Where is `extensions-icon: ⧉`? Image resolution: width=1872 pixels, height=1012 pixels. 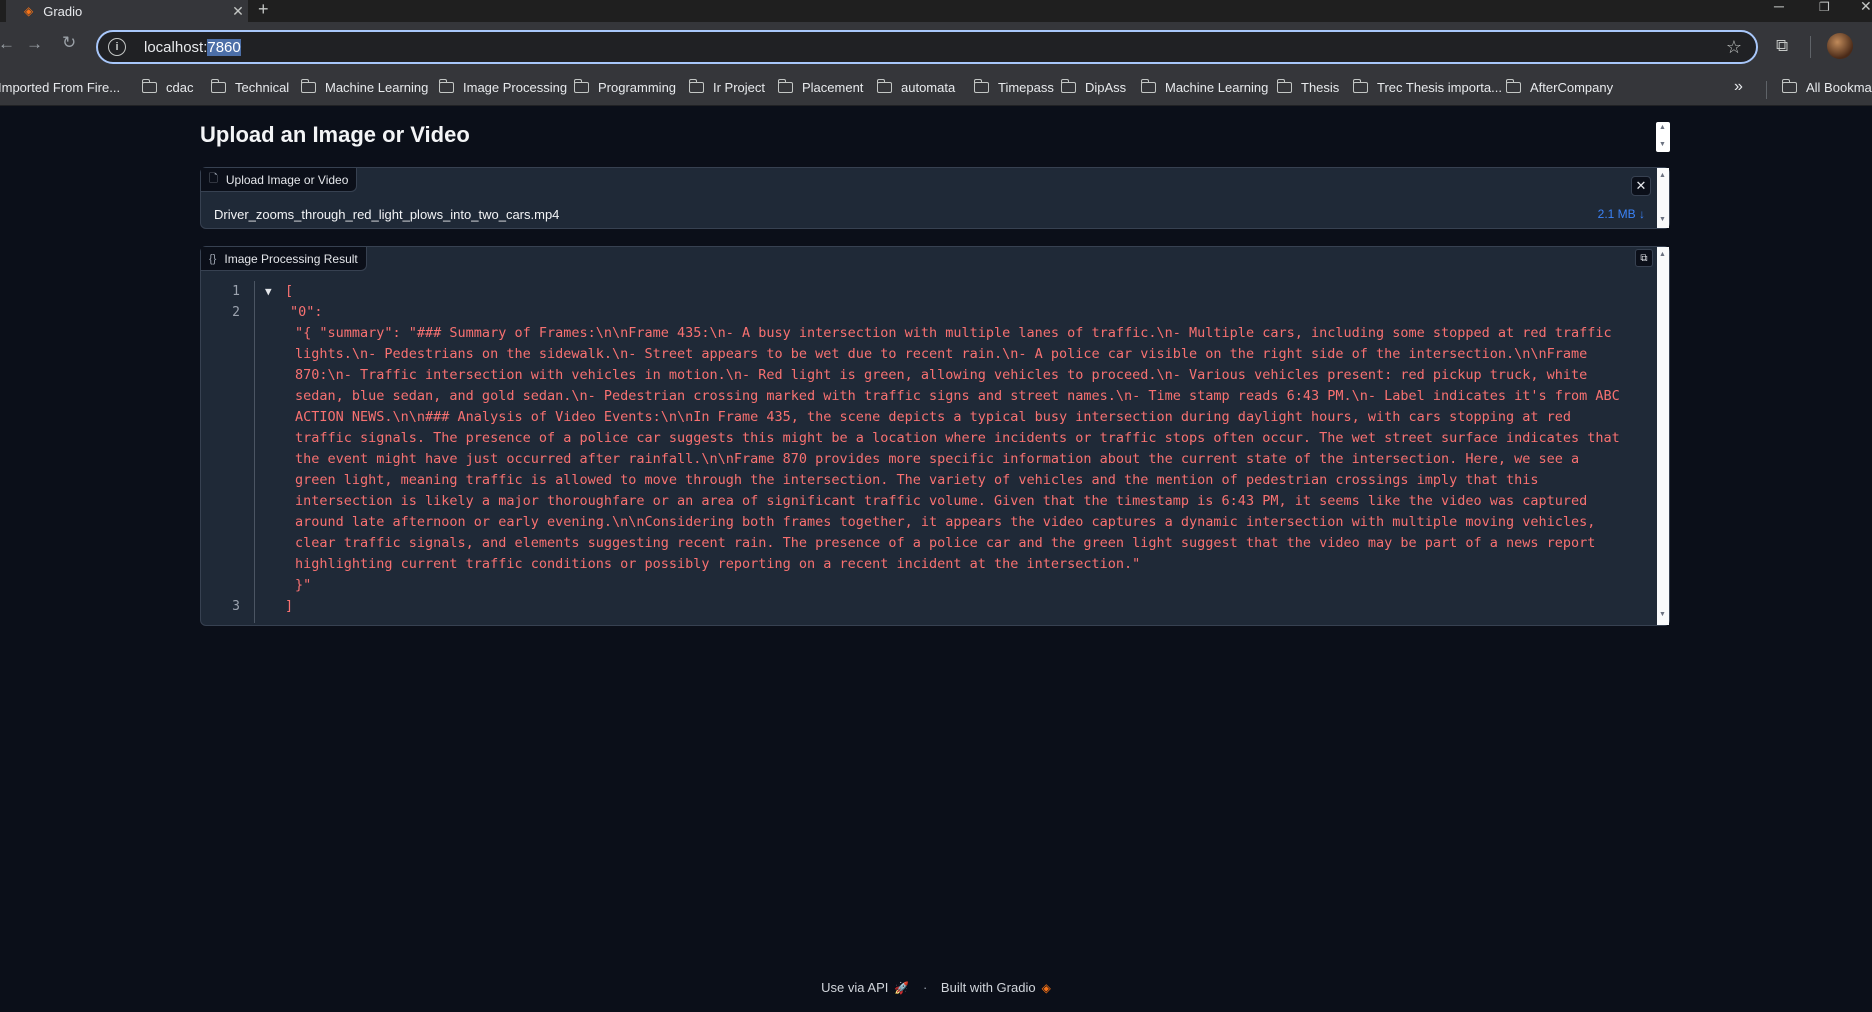
extensions-icon: ⧉ is located at coordinates (1782, 46).